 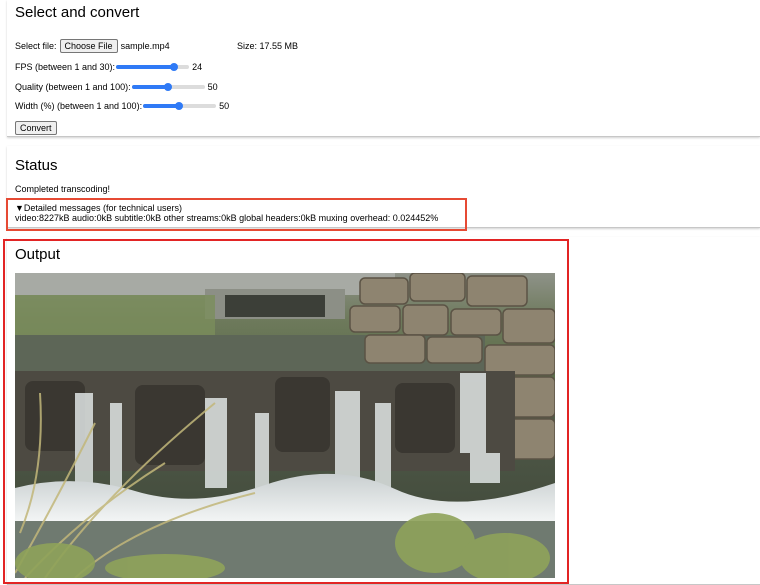 I want to click on quality-label: Quality (between 1 and 100):, so click(x=73, y=87).